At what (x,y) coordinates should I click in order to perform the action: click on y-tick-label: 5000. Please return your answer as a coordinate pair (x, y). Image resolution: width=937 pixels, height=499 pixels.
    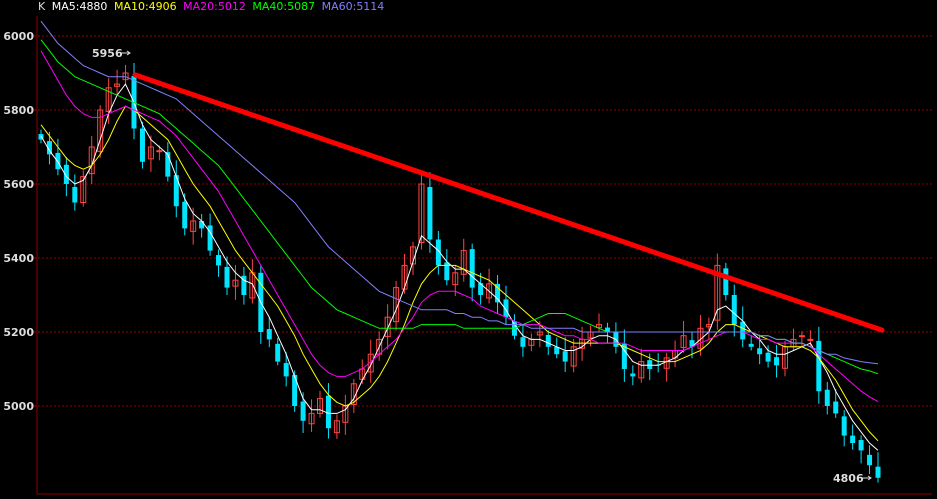
    Looking at the image, I should click on (18, 406).